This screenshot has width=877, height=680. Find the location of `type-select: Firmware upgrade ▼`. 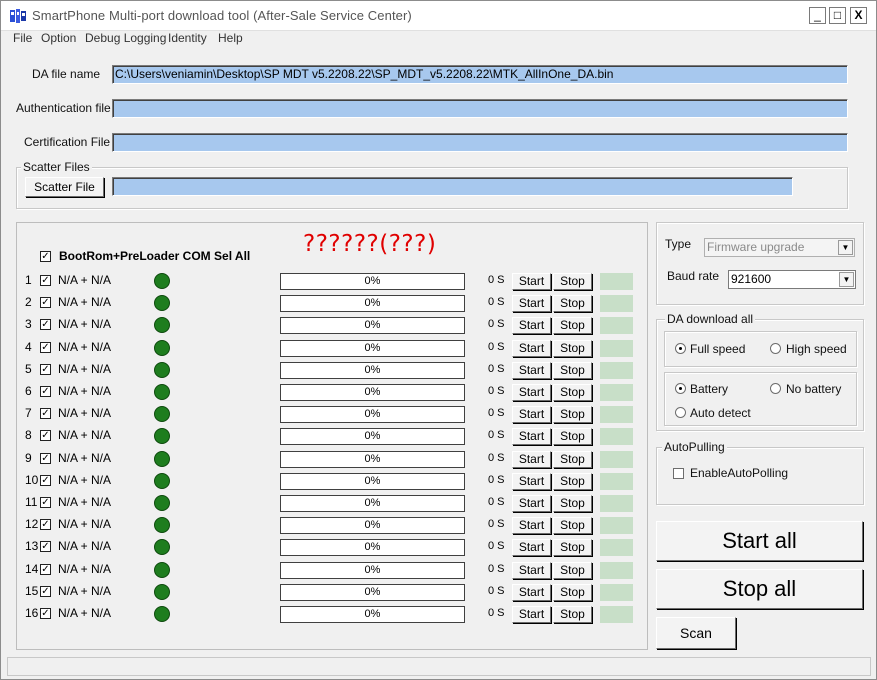

type-select: Firmware upgrade ▼ is located at coordinates (779, 247).